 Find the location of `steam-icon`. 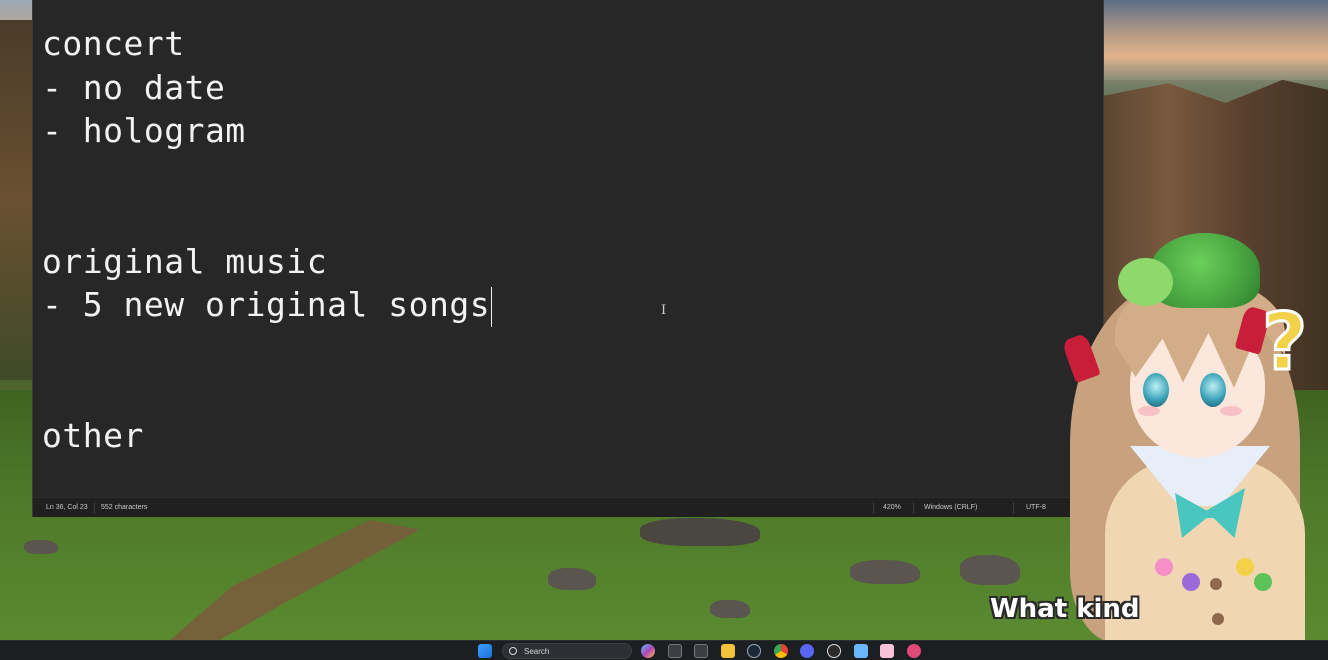

steam-icon is located at coordinates (754, 651).